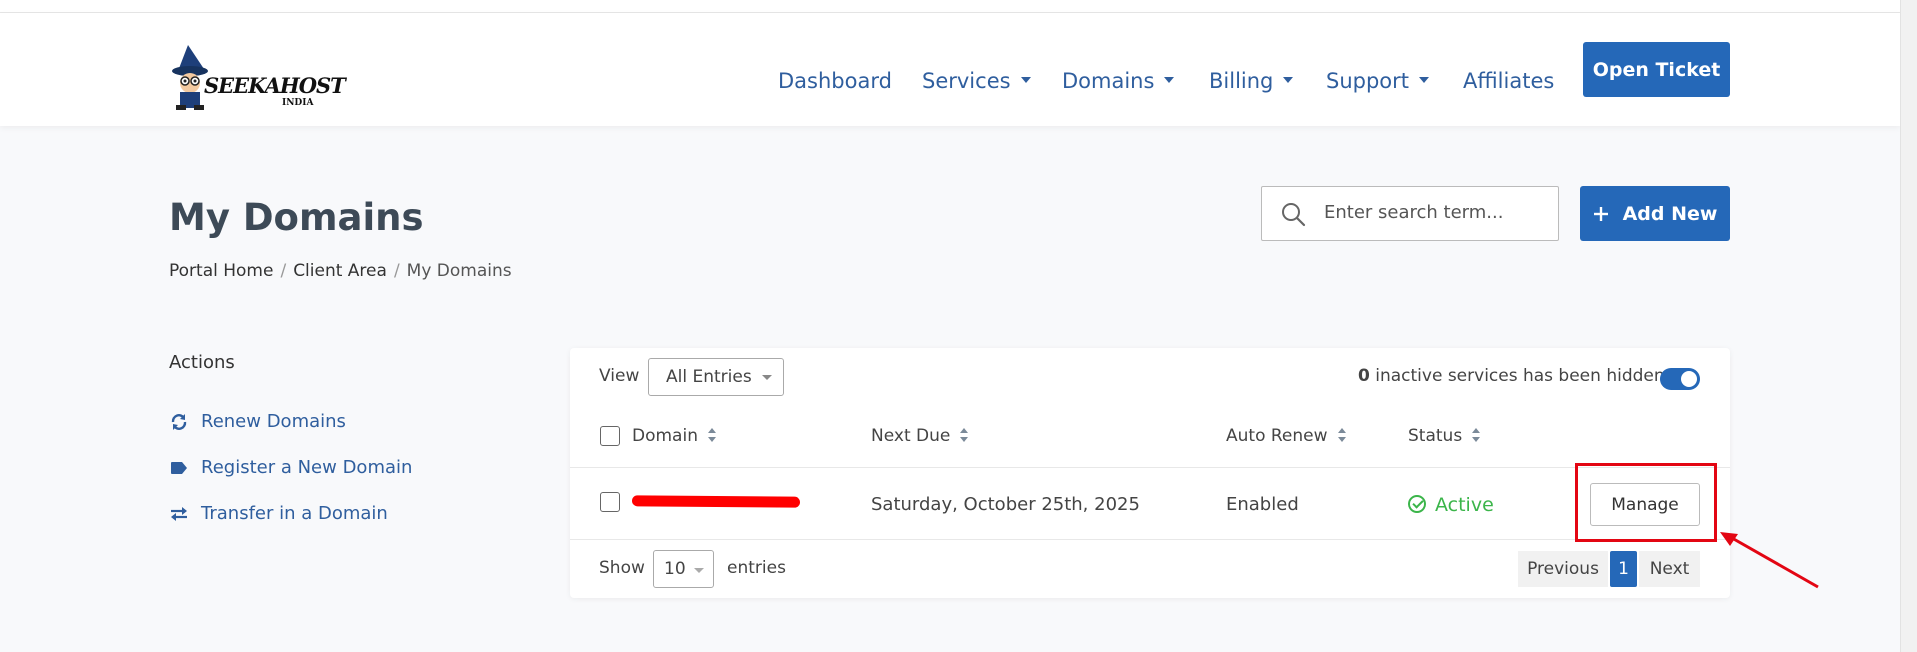 The height and width of the screenshot is (652, 1917). Describe the element at coordinates (202, 362) in the screenshot. I see `actions-heading: Actions` at that location.